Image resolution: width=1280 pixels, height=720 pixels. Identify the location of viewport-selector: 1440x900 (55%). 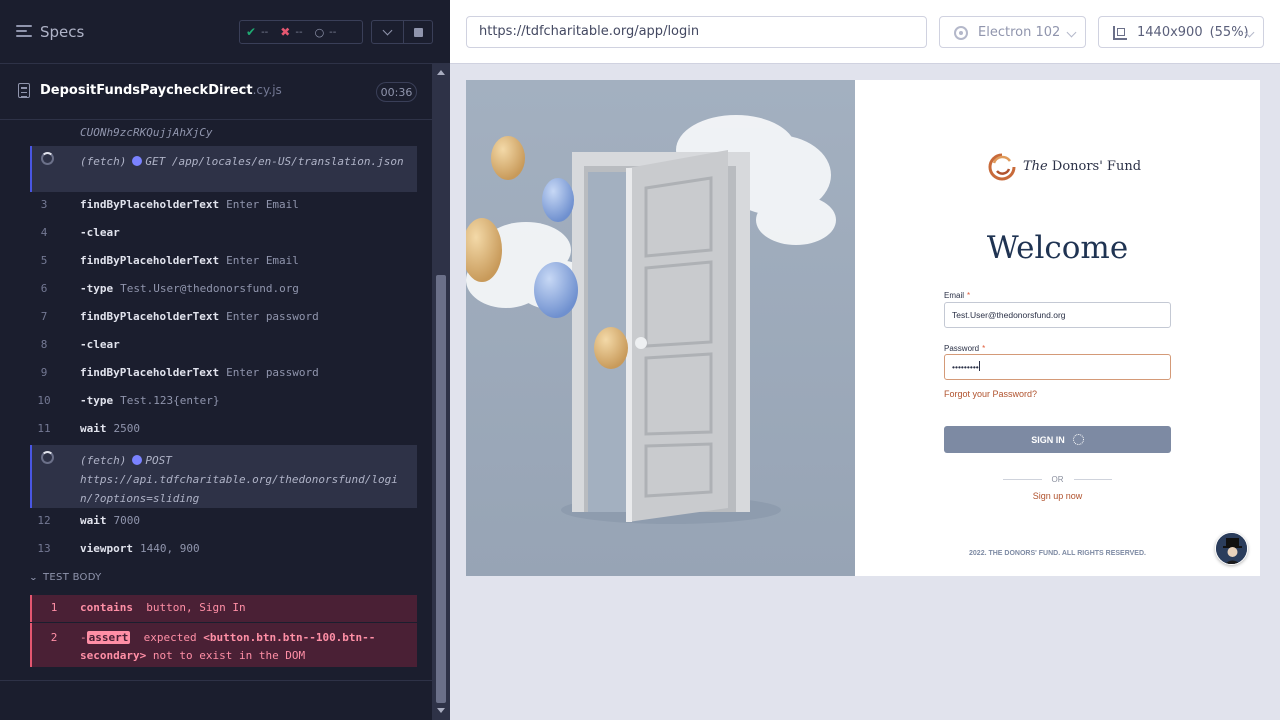
(1181, 32).